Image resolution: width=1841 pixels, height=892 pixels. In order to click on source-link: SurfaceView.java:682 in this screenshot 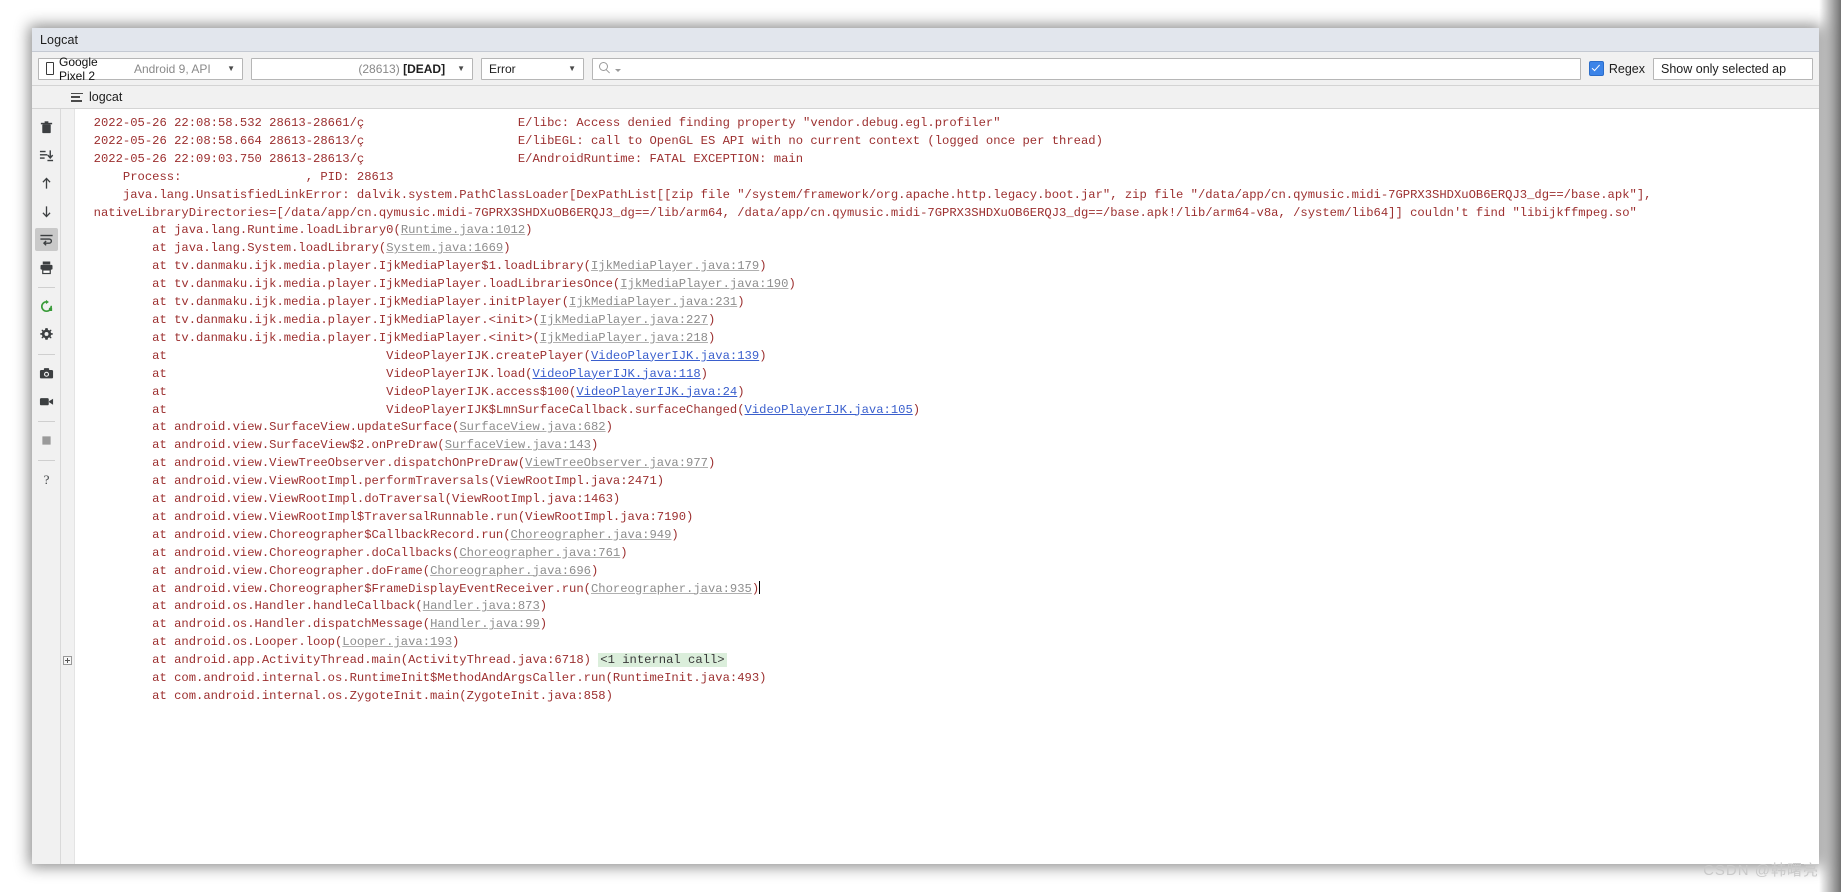, I will do `click(532, 427)`.